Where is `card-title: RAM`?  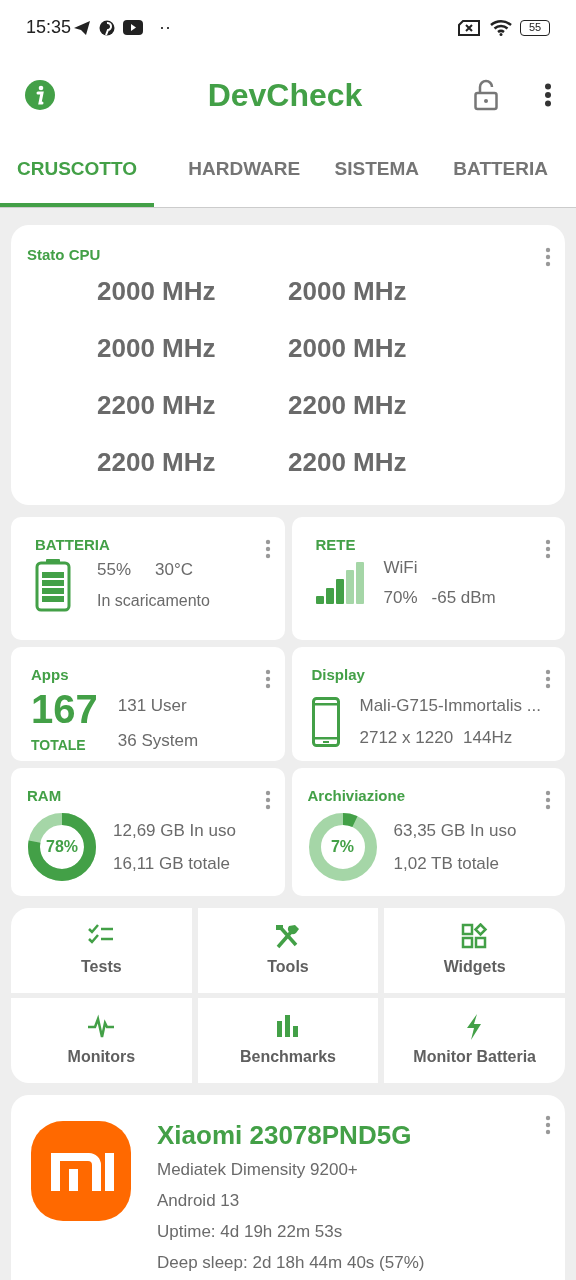 card-title: RAM is located at coordinates (44, 796).